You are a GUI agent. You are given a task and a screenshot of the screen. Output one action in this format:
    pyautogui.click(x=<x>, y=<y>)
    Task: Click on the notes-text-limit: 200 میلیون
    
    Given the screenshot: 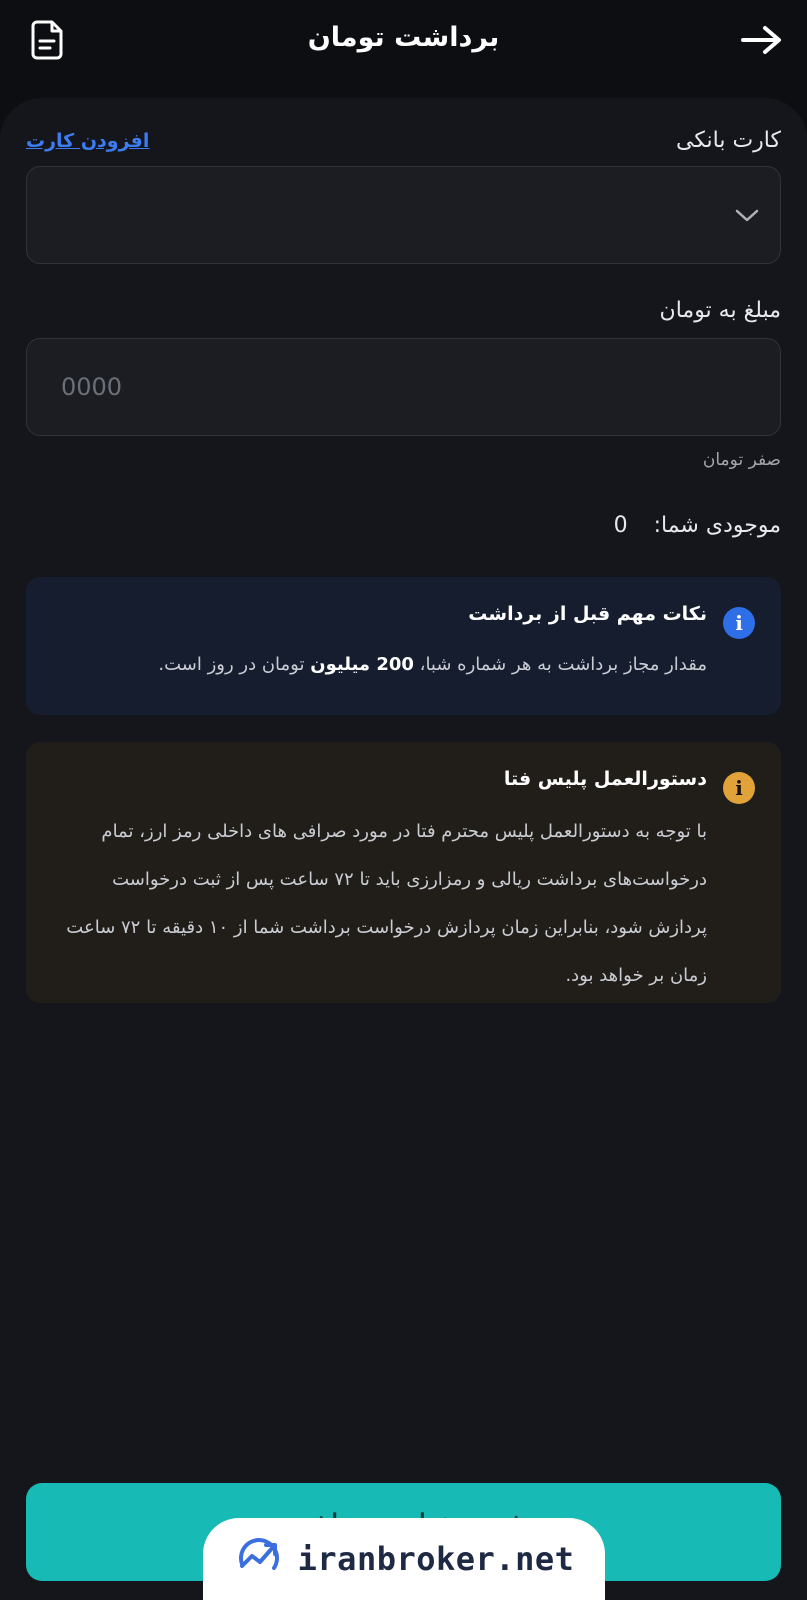 What is the action you would take?
    pyautogui.click(x=362, y=664)
    